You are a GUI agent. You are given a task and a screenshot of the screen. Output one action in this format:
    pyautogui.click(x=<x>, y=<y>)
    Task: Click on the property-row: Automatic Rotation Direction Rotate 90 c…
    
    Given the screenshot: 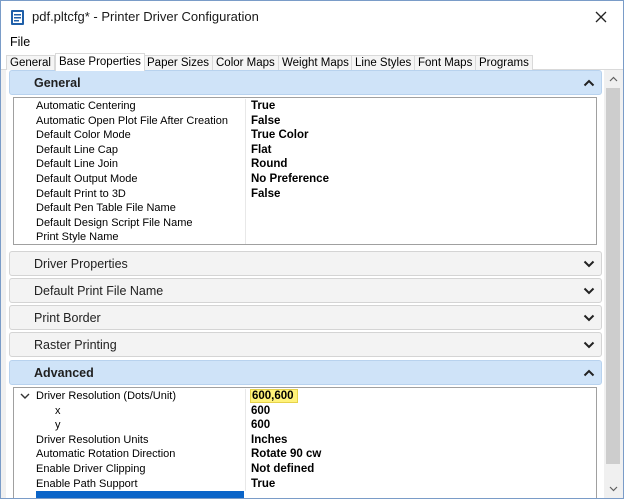 What is the action you would take?
    pyautogui.click(x=305, y=454)
    